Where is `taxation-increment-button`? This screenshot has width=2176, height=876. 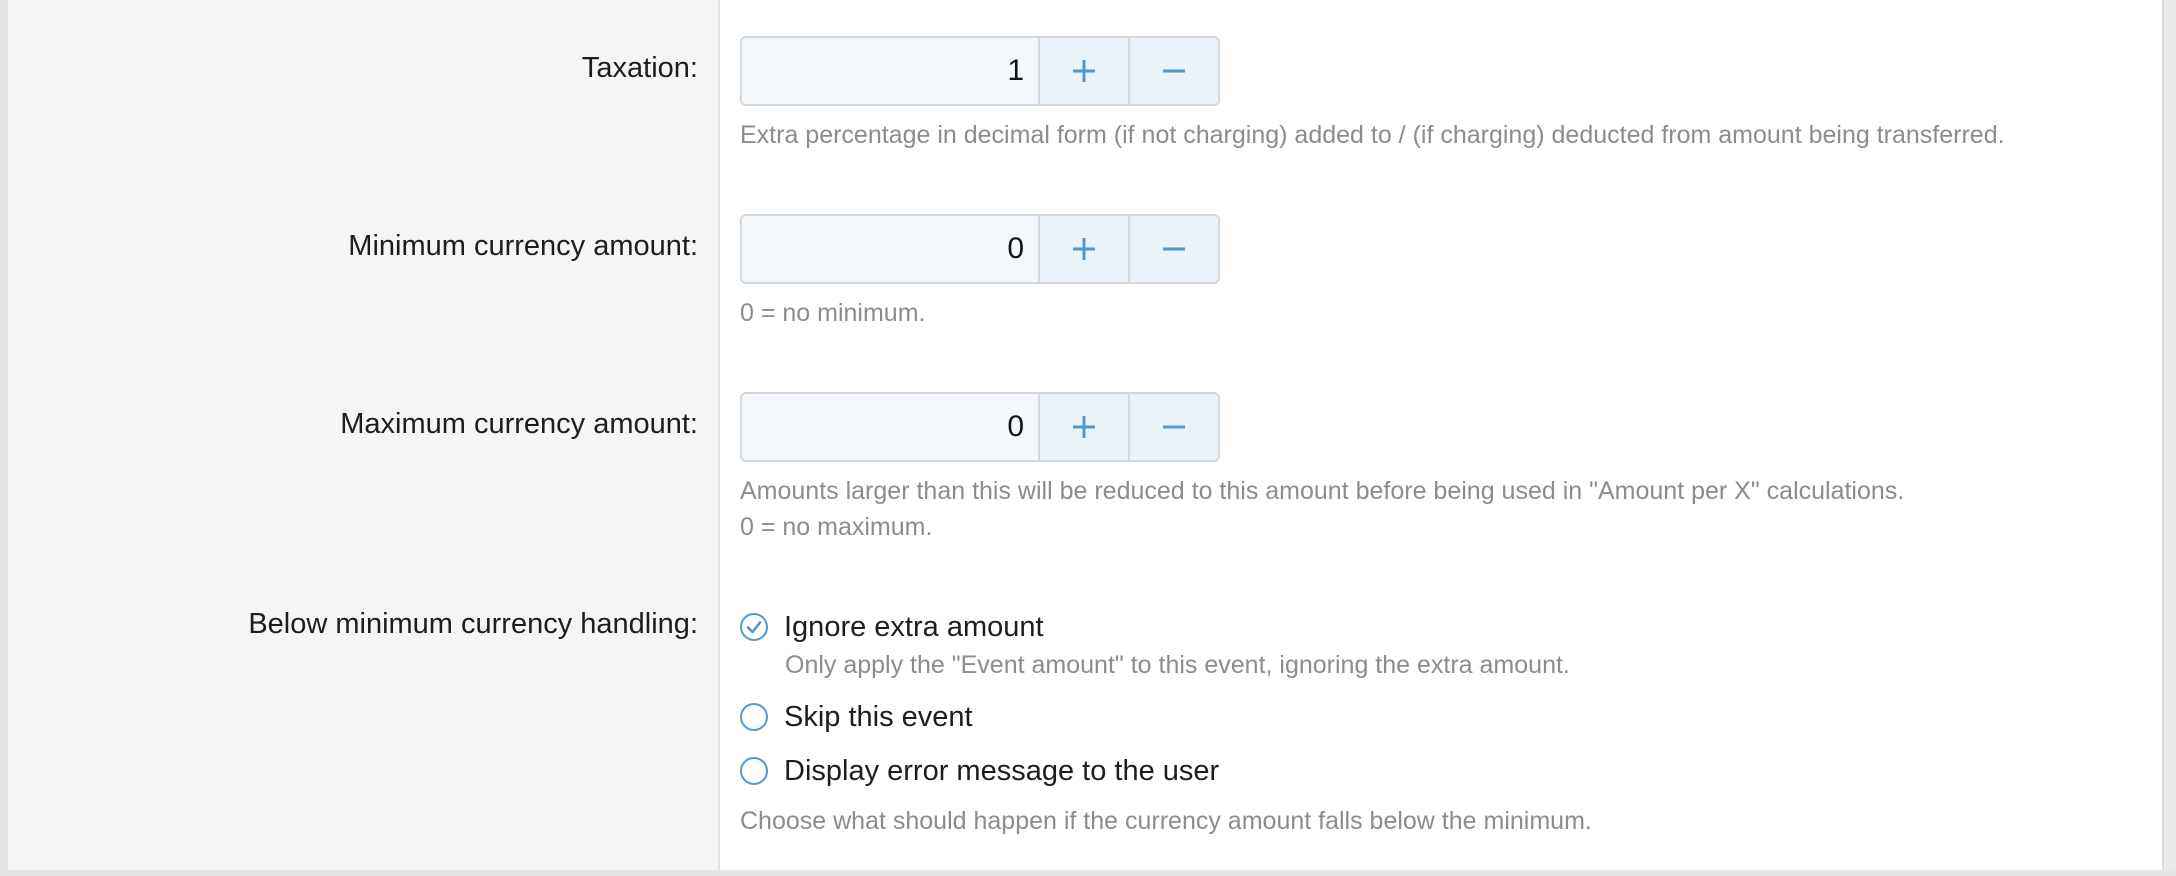
taxation-increment-button is located at coordinates (1084, 71).